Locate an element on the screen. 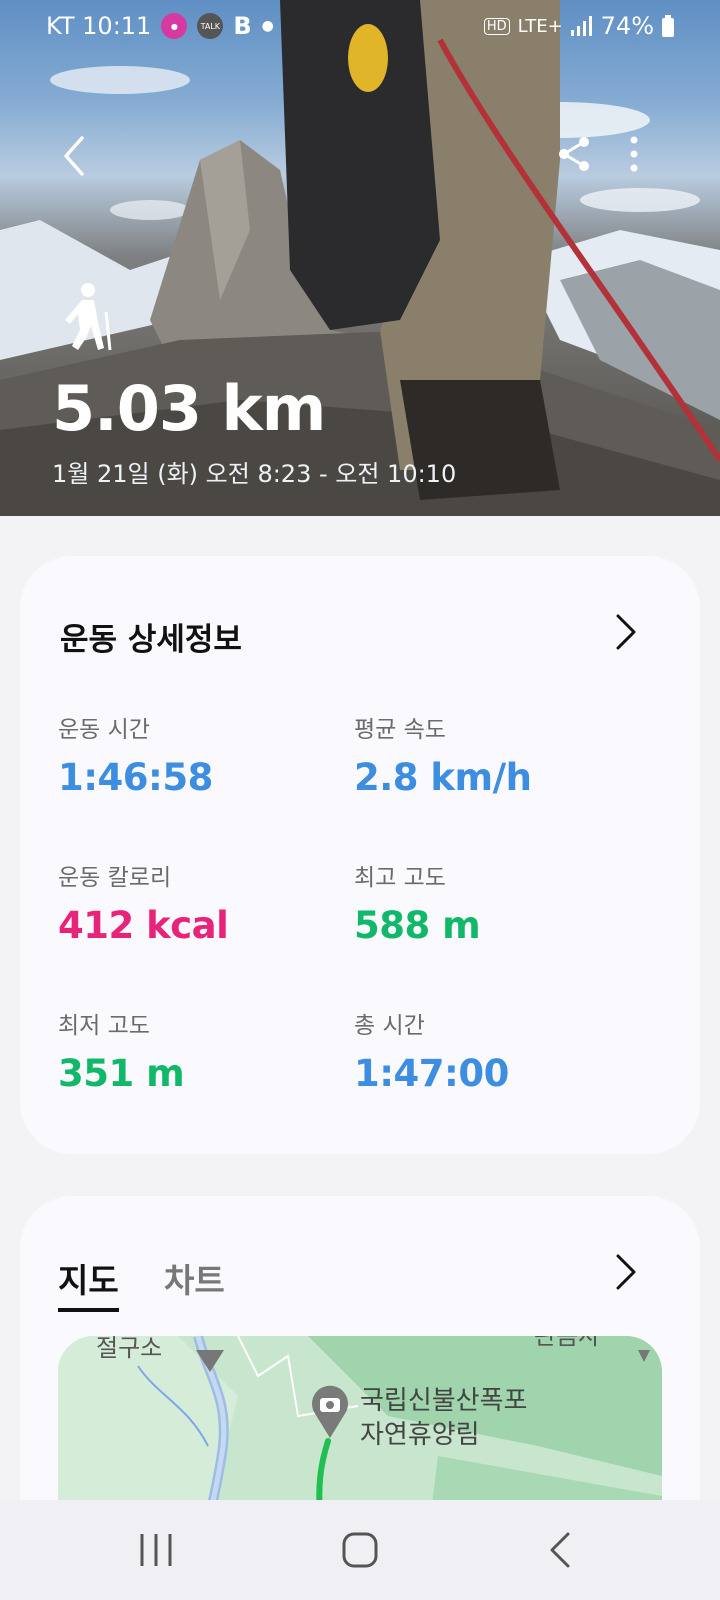 Image resolution: width=720 pixels, height=1600 pixels. share-button is located at coordinates (574, 154).